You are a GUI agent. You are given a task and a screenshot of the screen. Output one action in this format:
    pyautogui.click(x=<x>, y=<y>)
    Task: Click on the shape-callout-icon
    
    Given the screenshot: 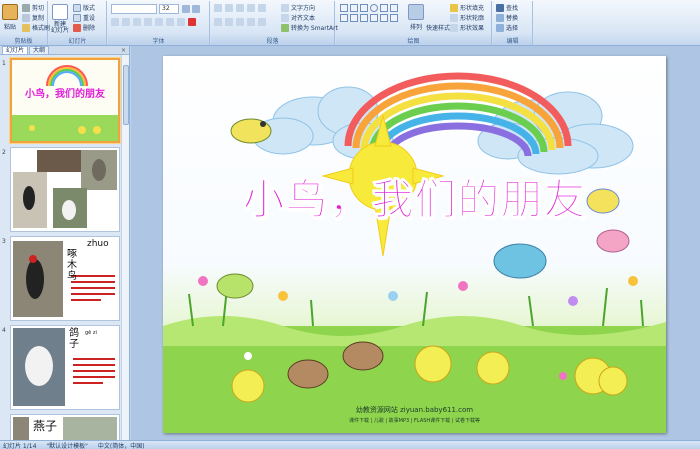 What is the action you would take?
    pyautogui.click(x=344, y=18)
    